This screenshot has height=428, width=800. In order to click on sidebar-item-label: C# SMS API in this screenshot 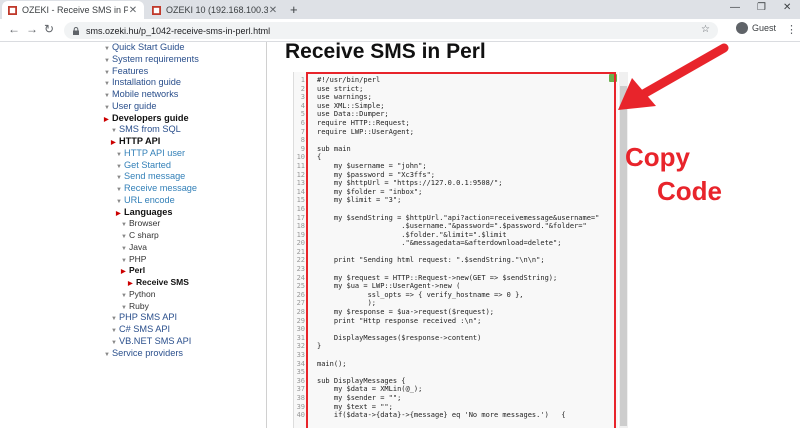, I will do `click(145, 329)`.